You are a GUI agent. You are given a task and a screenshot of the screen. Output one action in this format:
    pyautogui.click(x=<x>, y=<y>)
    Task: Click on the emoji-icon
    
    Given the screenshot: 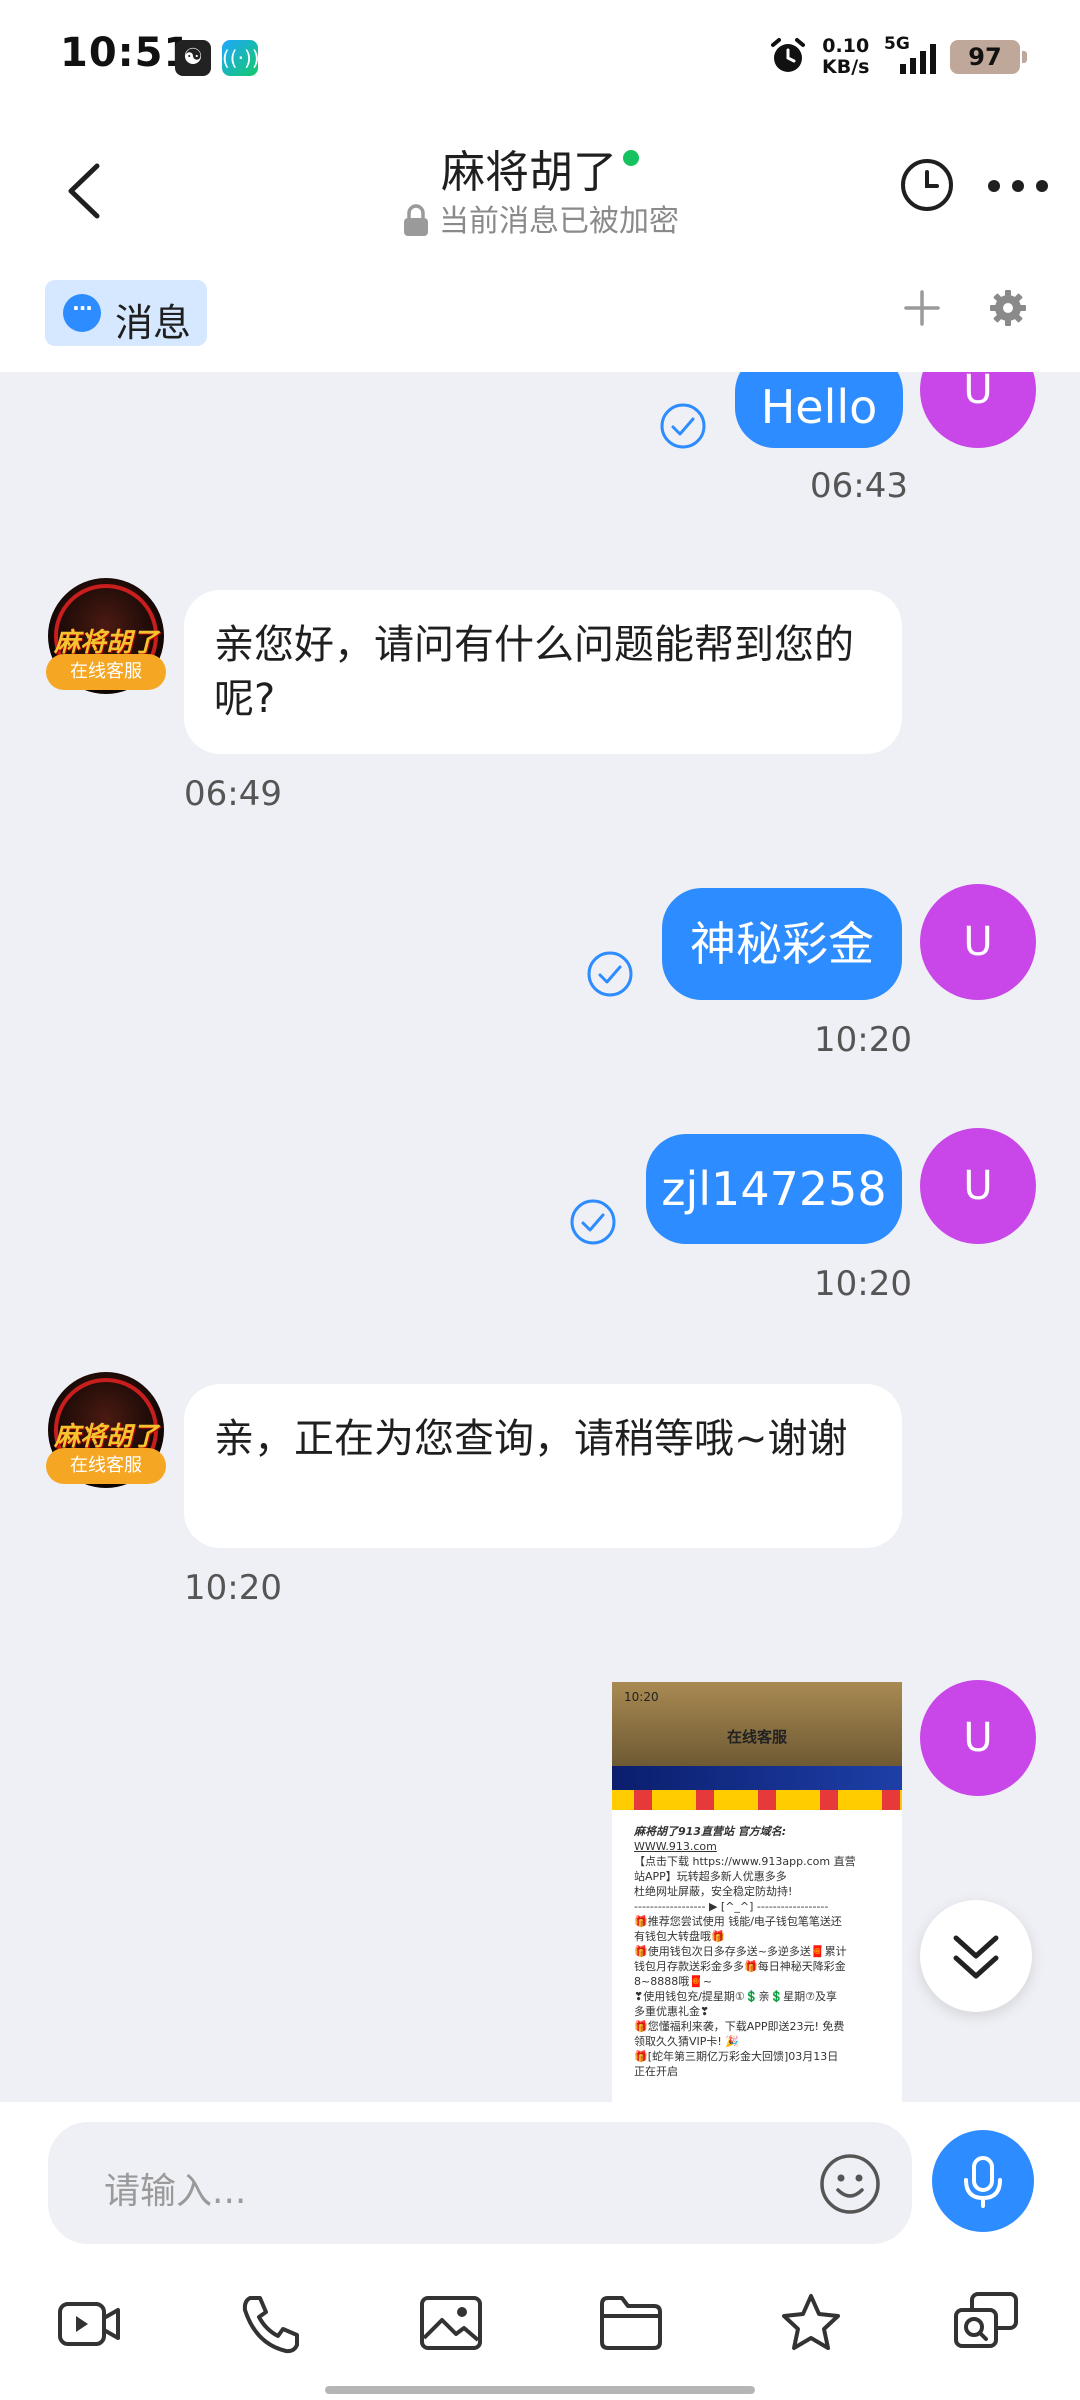 What is the action you would take?
    pyautogui.click(x=850, y=2184)
    